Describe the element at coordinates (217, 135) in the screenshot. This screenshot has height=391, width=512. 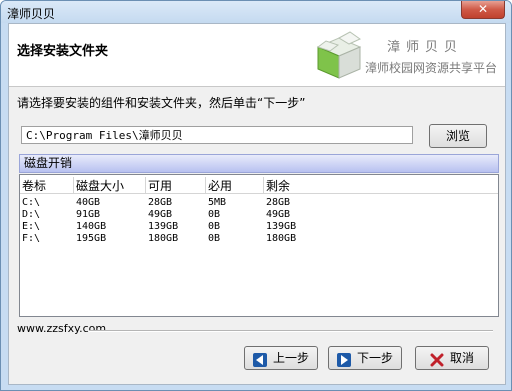
I see `install-path-input: C:\Program Files\漳师贝贝` at that location.